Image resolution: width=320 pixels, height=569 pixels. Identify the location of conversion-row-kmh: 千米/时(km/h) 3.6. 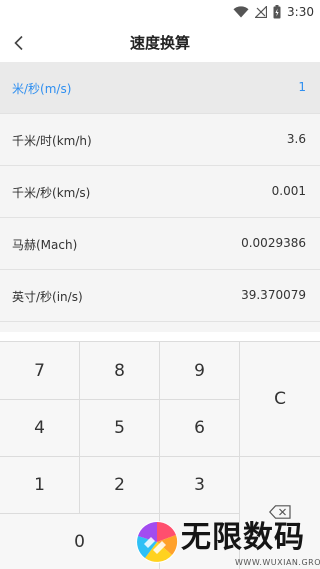
(160, 140).